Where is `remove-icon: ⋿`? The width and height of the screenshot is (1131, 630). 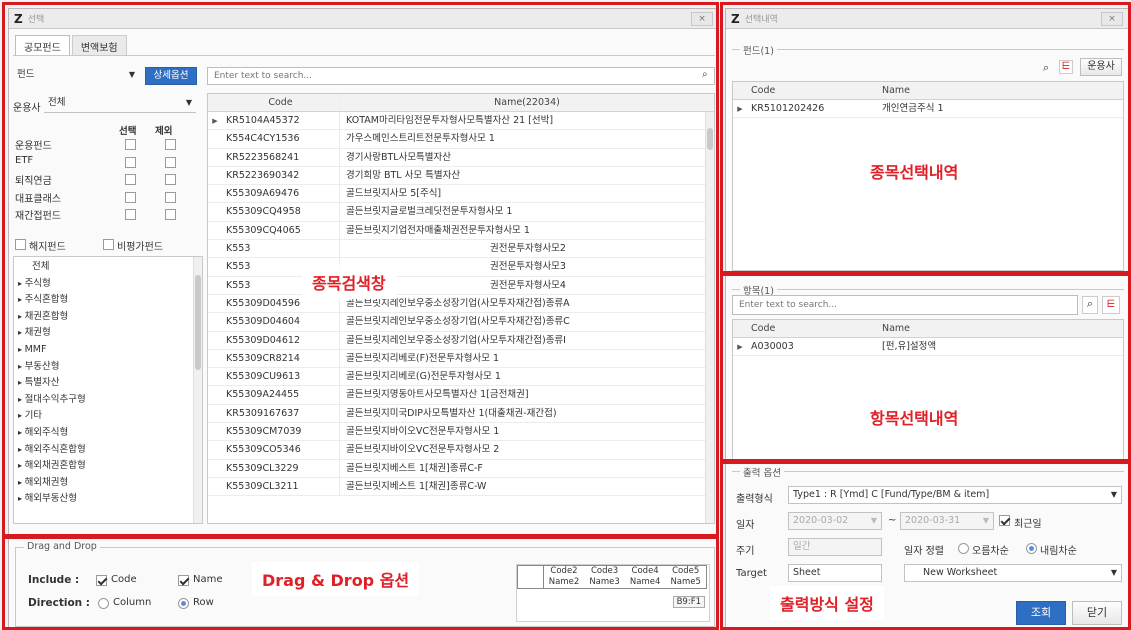 remove-icon: ⋿ is located at coordinates (1066, 67).